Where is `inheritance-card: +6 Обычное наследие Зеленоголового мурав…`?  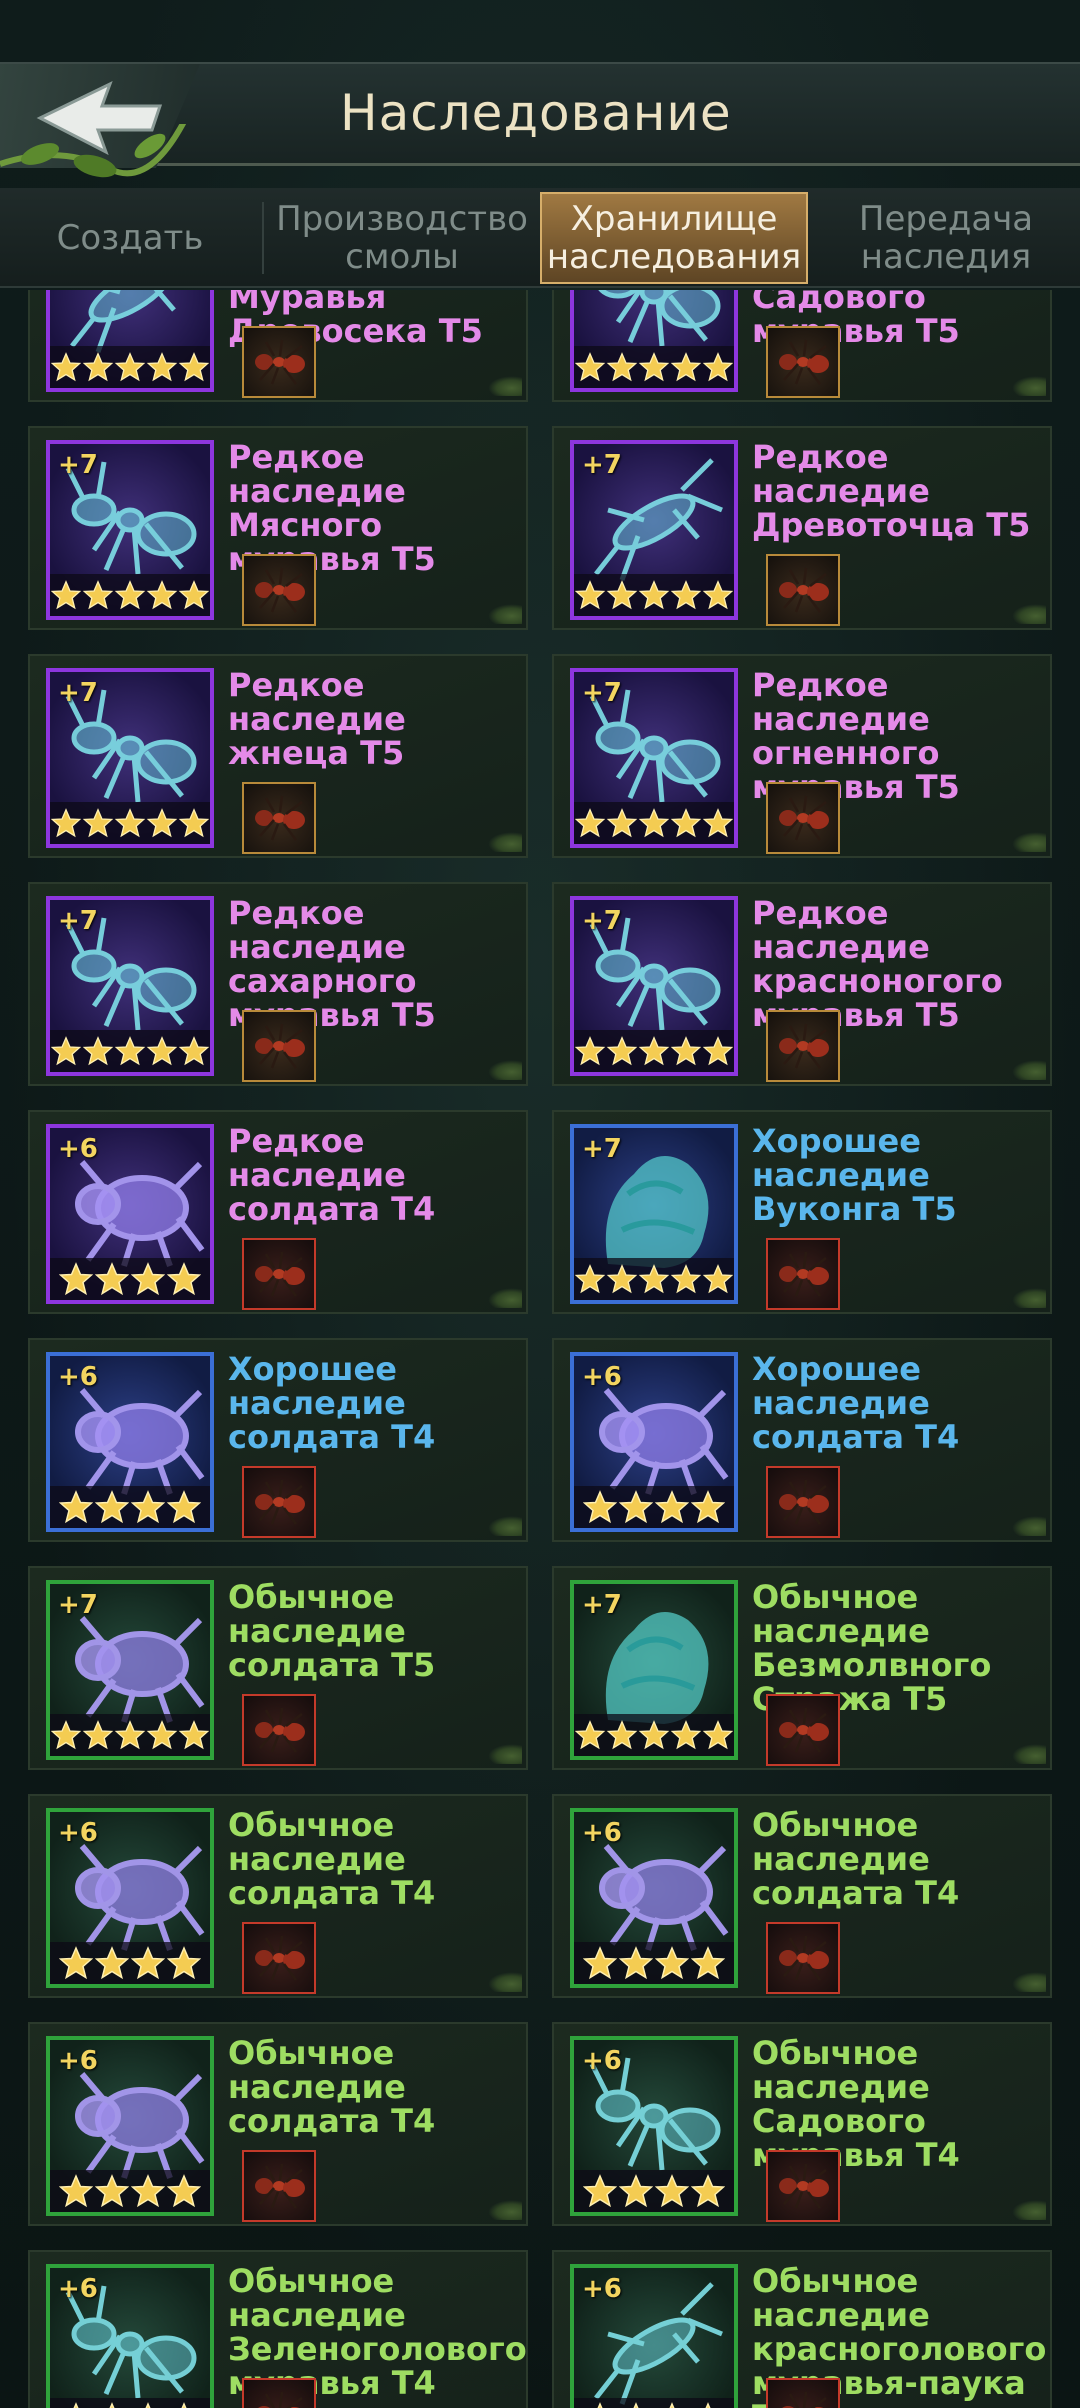 inheritance-card: +6 Обычное наследие Зеленоголового мурав… is located at coordinates (278, 2329).